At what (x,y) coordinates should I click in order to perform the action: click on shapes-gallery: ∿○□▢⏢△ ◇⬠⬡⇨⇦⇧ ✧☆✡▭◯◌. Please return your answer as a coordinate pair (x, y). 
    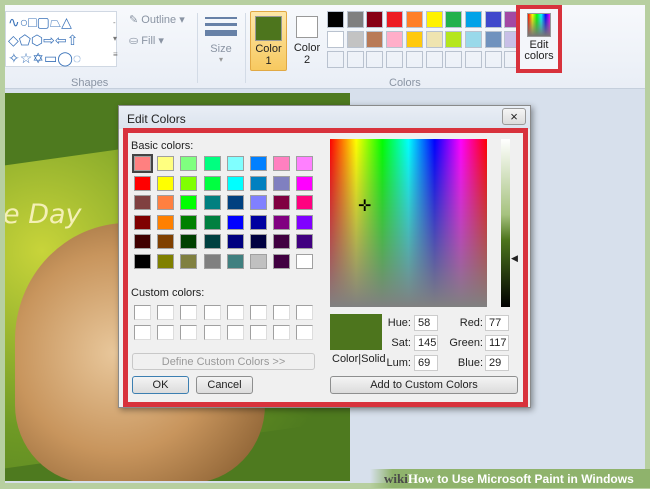
    Looking at the image, I should click on (61, 39).